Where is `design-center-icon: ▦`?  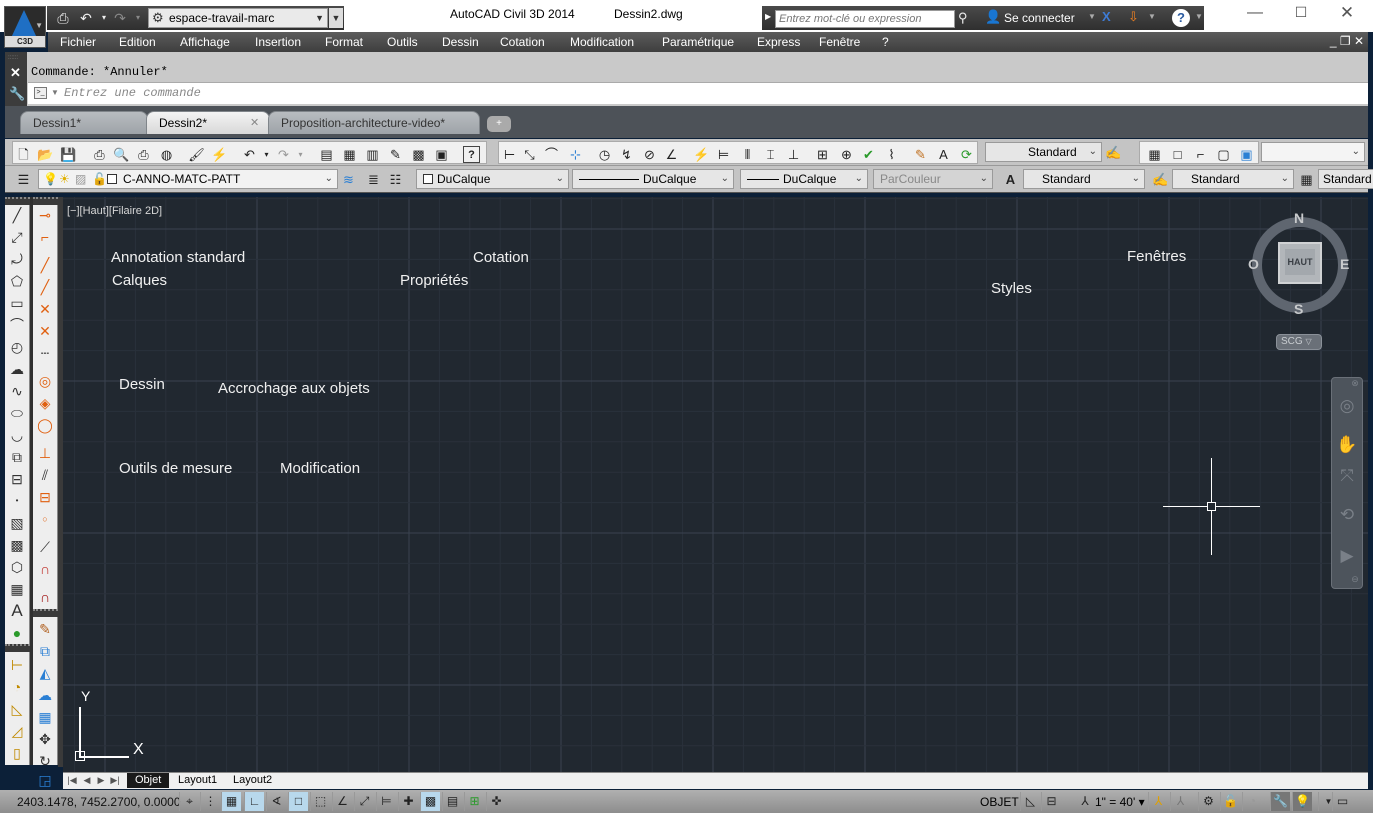 design-center-icon: ▦ is located at coordinates (349, 154).